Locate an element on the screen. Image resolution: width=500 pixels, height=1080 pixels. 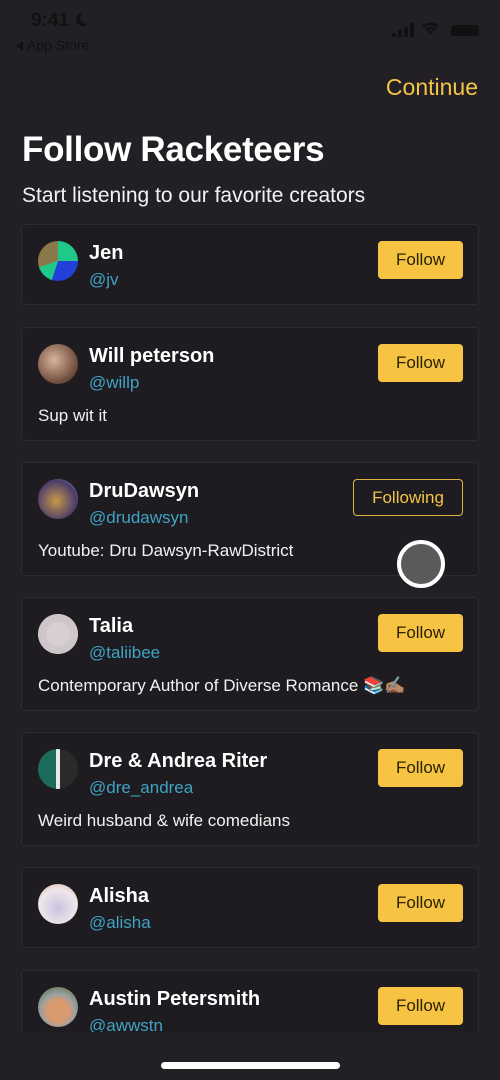
moon-icon is located at coordinates (82, 19).